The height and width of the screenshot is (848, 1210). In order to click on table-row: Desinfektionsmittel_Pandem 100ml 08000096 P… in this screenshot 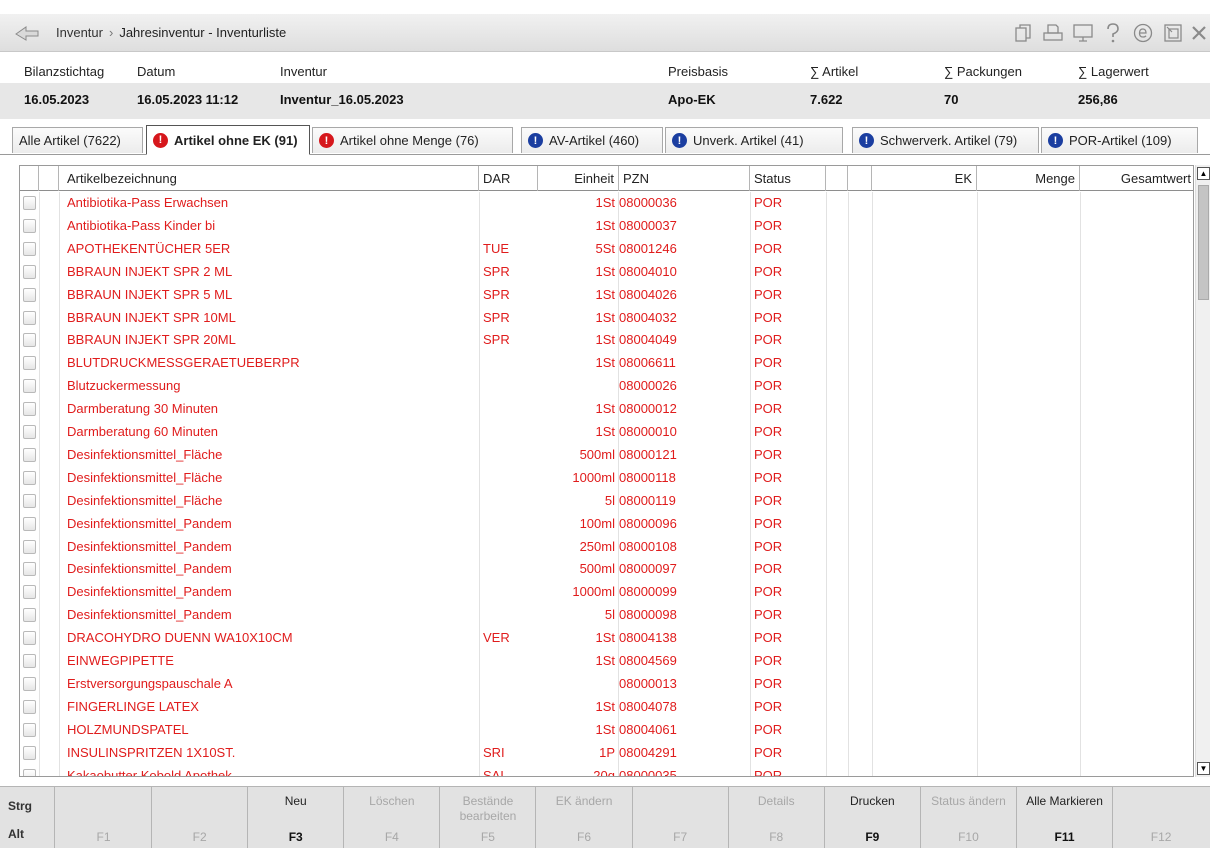, I will do `click(606, 524)`.